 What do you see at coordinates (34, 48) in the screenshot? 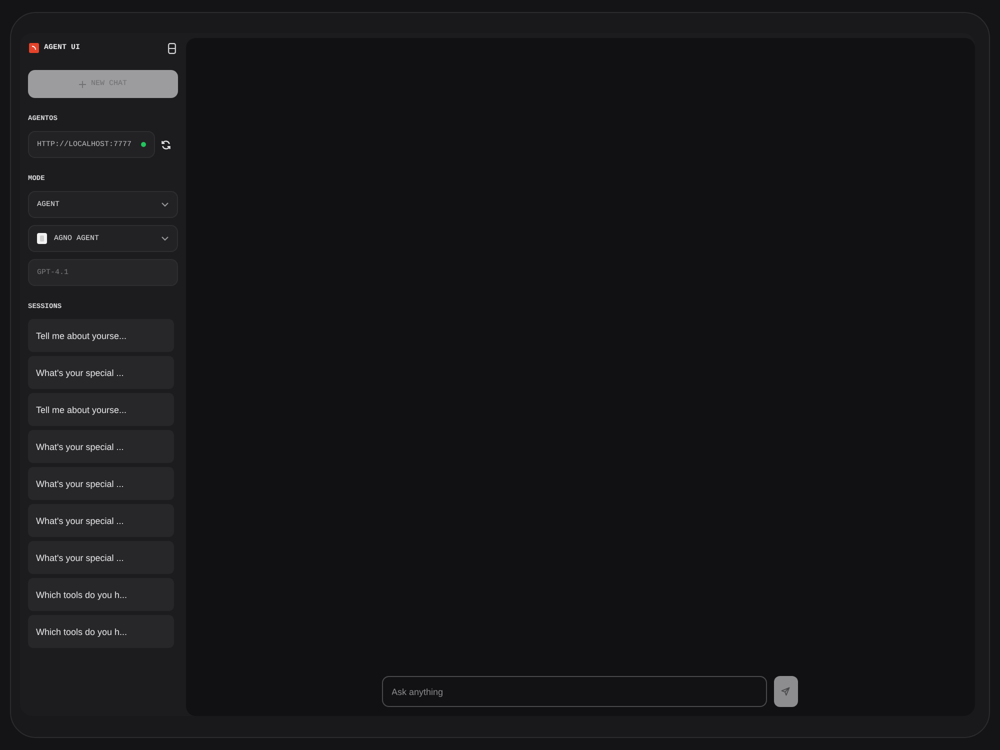
I see `logo-icon` at bounding box center [34, 48].